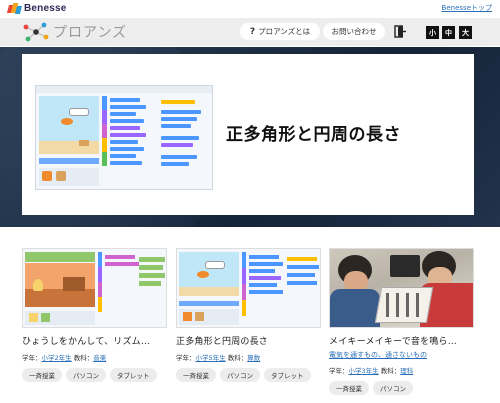  I want to click on hero-title: 正多角形と円周の長さ, so click(313, 135).